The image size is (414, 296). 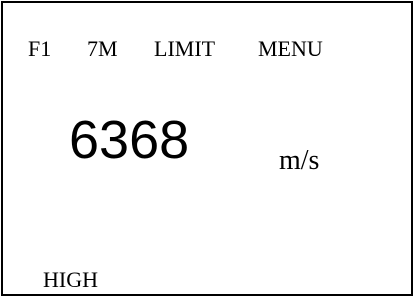 I want to click on status-indicator: HIGH, so click(x=70, y=279).